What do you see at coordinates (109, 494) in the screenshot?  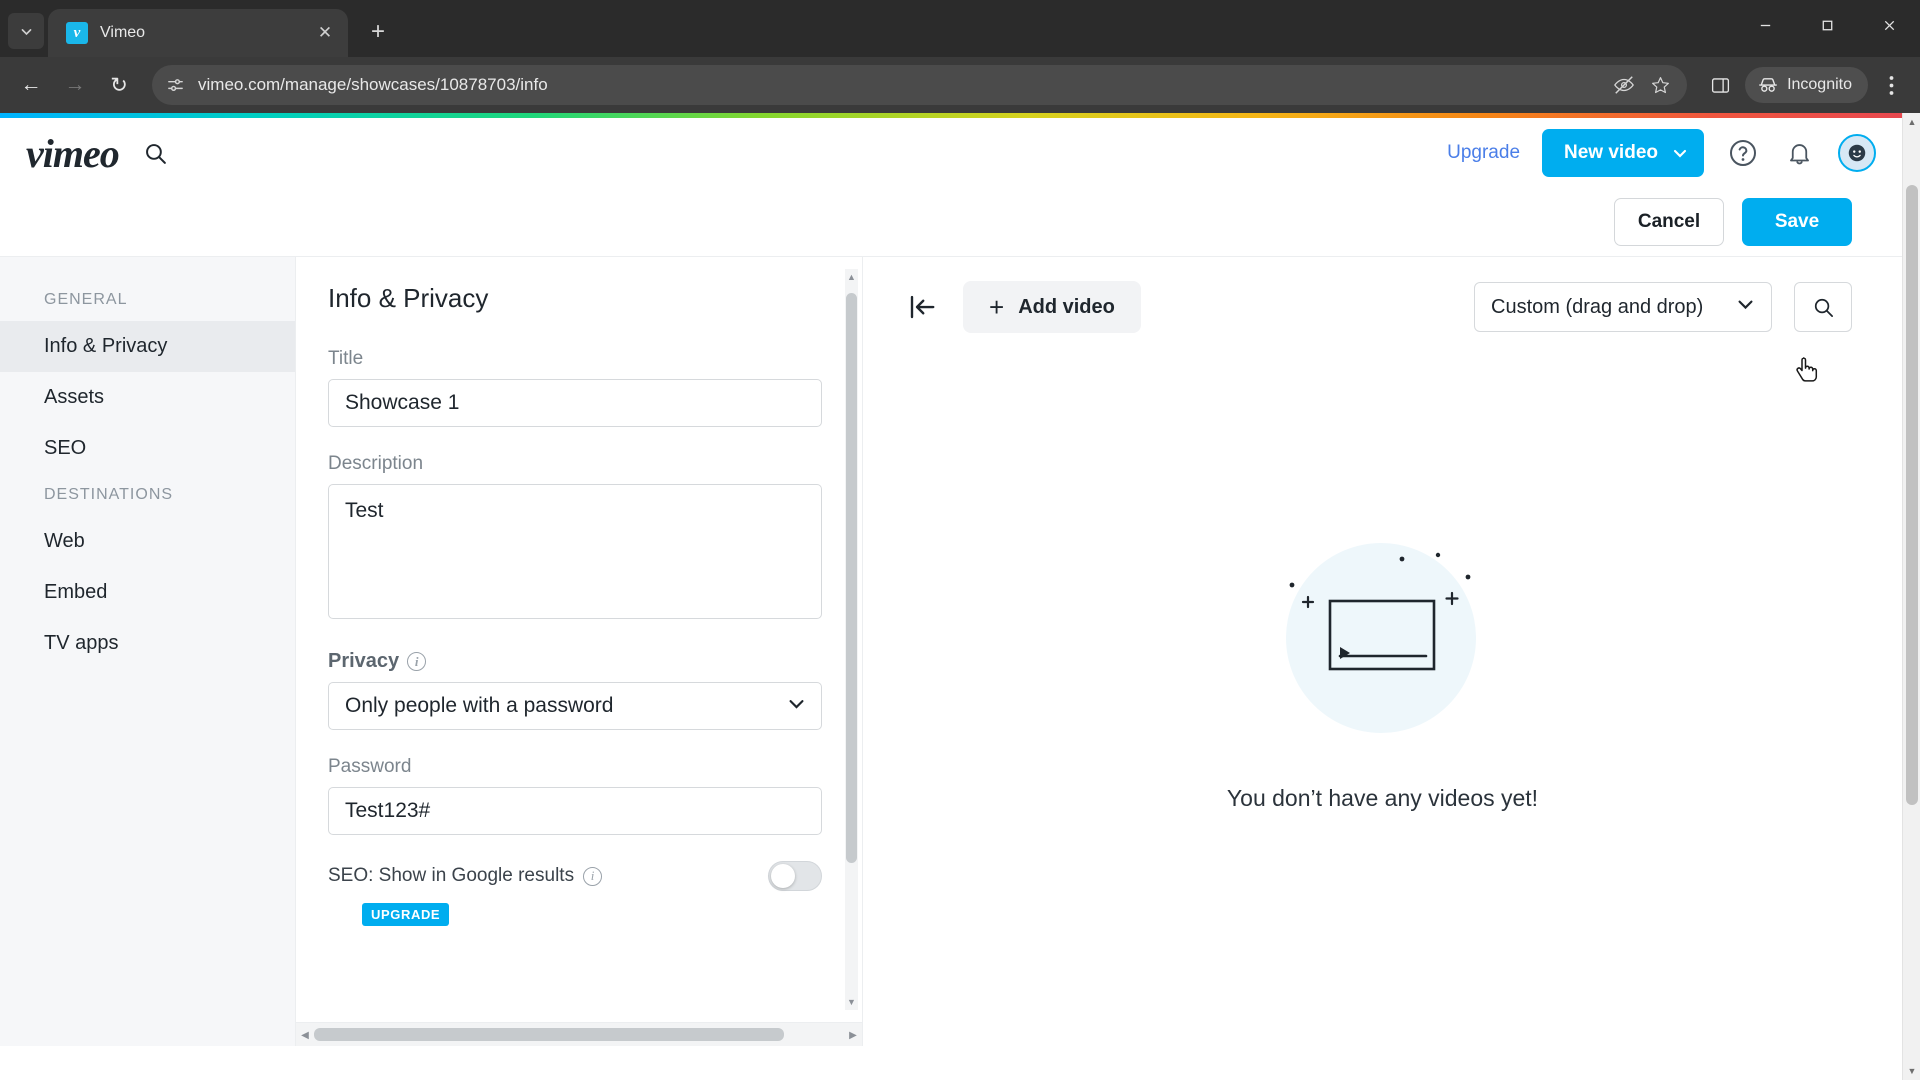 I see `sidebar-group-destinations: DESTINATIONS` at bounding box center [109, 494].